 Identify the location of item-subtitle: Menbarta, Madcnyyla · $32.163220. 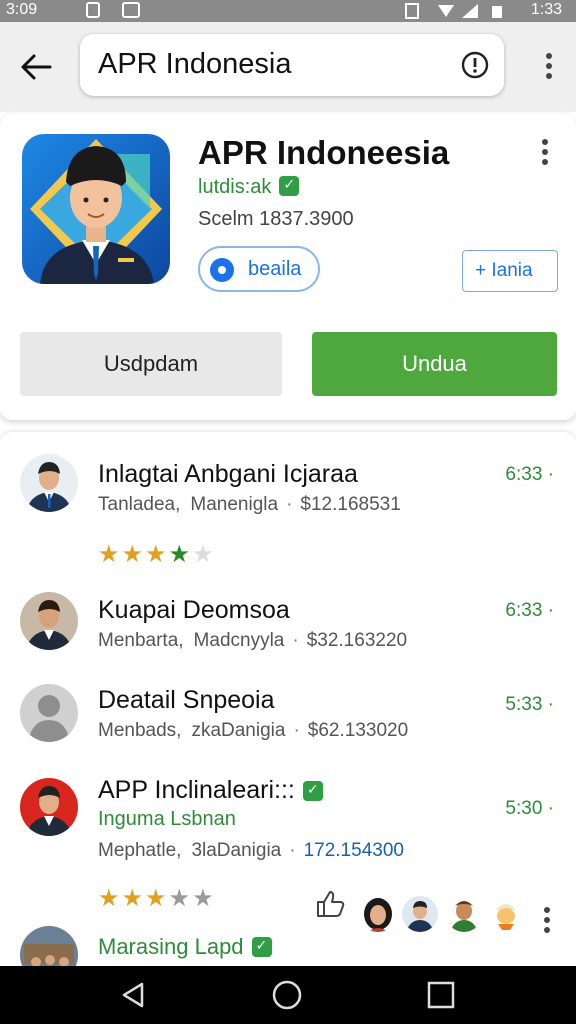
(252, 641).